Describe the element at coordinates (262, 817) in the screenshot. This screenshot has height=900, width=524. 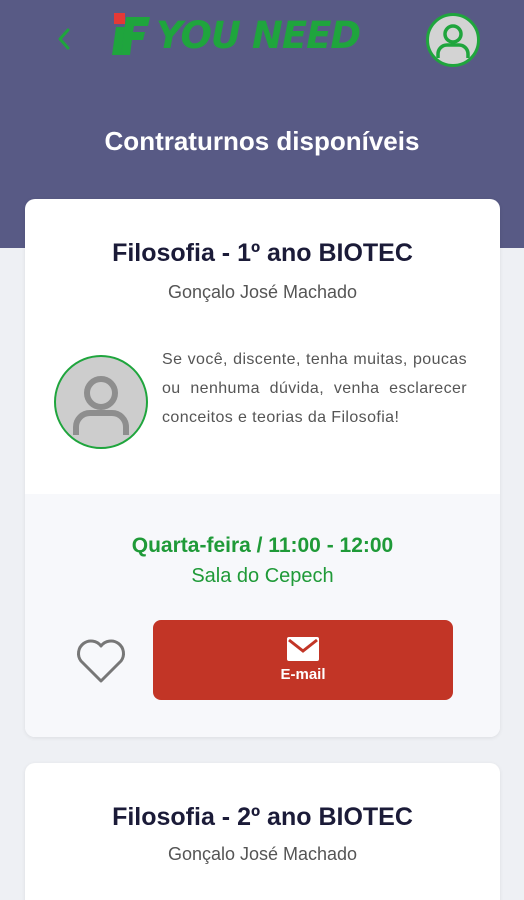
I see `course-title: Filosofia - 2º ano BIOTEC` at that location.